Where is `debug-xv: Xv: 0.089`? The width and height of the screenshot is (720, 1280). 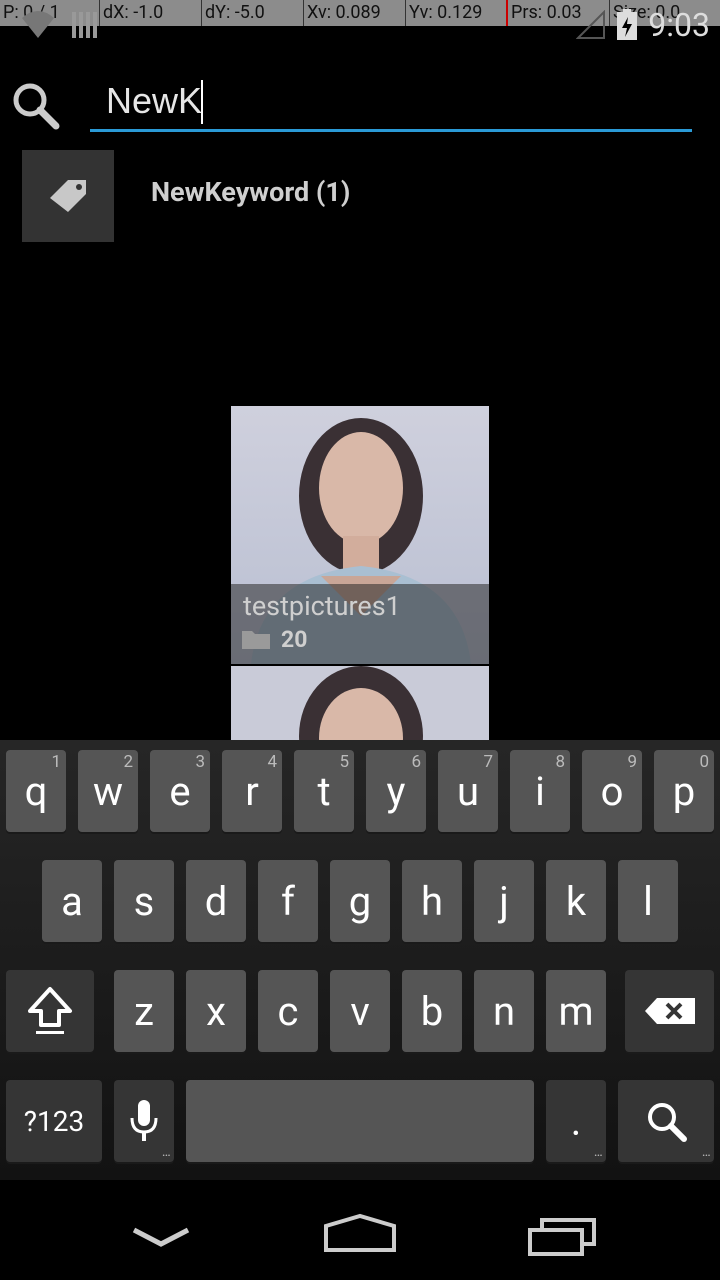 debug-xv: Xv: 0.089 is located at coordinates (355, 13).